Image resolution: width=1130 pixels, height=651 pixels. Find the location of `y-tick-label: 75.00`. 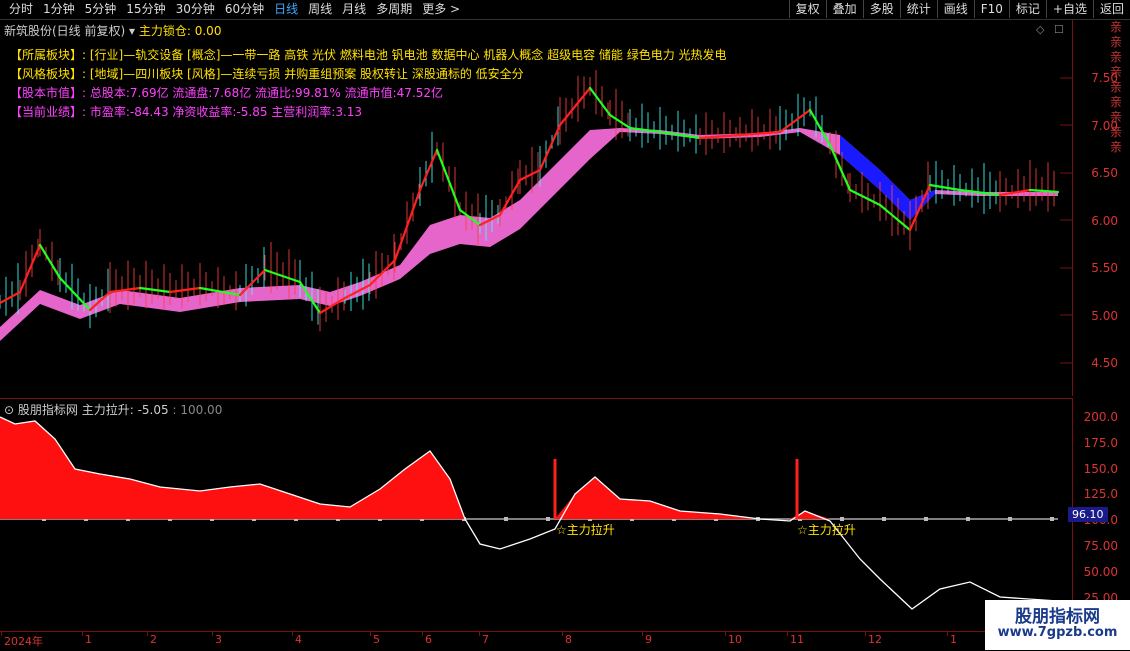

y-tick-label: 75.00 is located at coordinates (1100, 546).